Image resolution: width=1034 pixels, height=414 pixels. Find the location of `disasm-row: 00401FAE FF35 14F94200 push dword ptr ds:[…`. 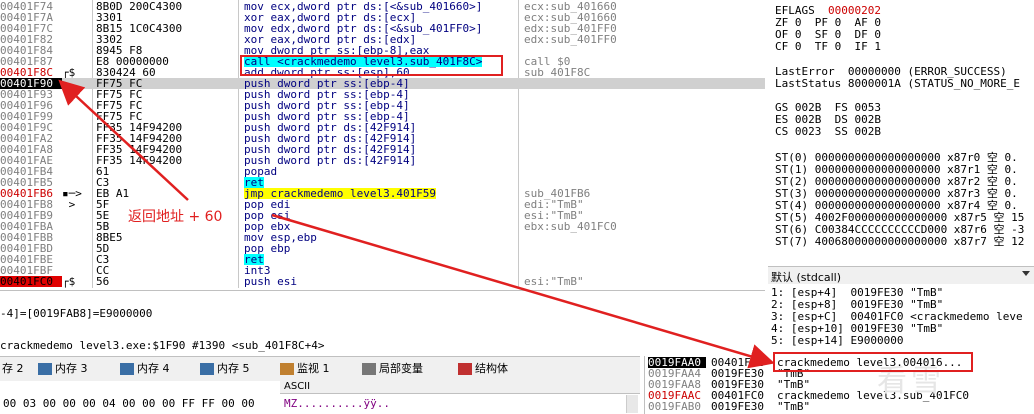

disasm-row: 00401FAE FF35 14F94200 push dword ptr ds:[… is located at coordinates (382, 160).